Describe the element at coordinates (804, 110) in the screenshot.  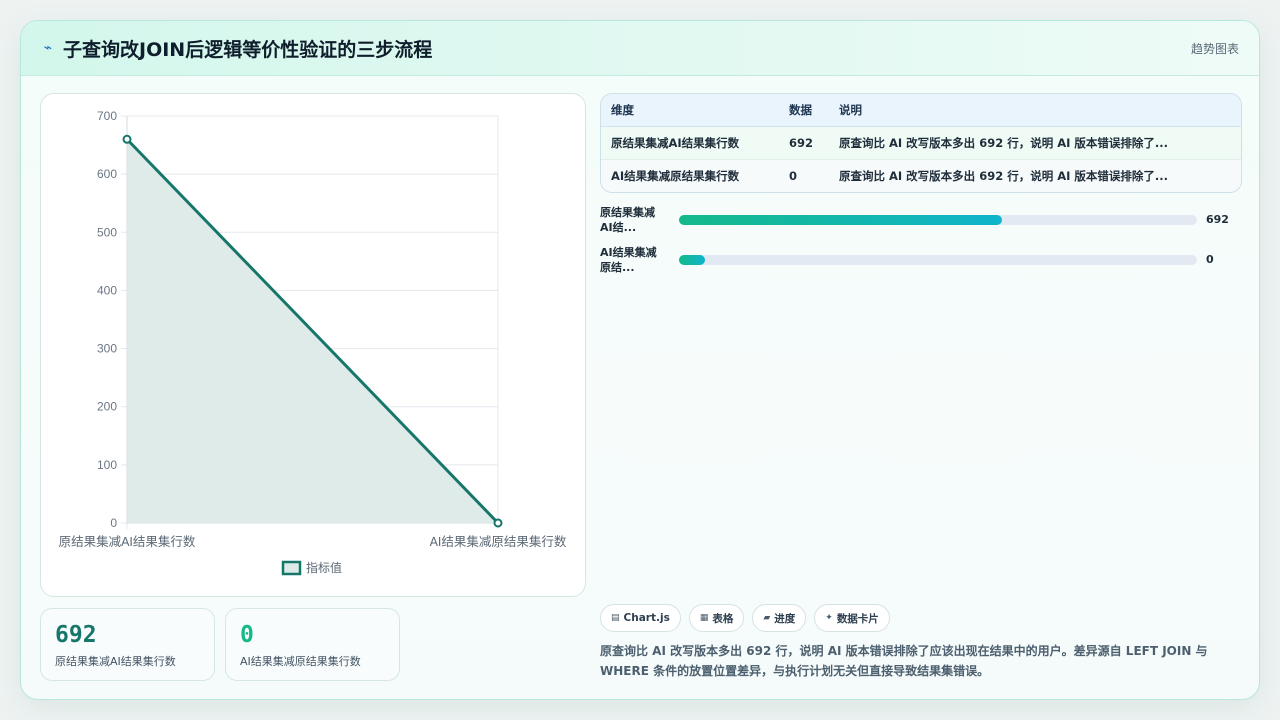
I see `column-header: 数据` at that location.